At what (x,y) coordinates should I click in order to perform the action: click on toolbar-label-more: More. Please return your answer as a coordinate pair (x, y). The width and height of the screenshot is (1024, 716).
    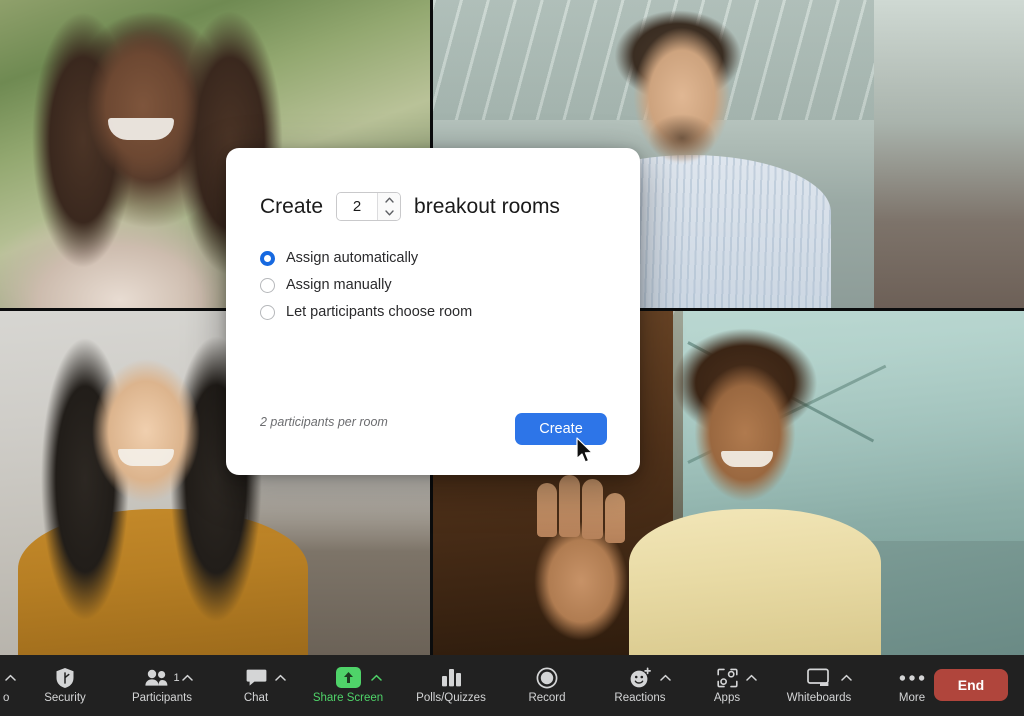
    Looking at the image, I should click on (912, 697).